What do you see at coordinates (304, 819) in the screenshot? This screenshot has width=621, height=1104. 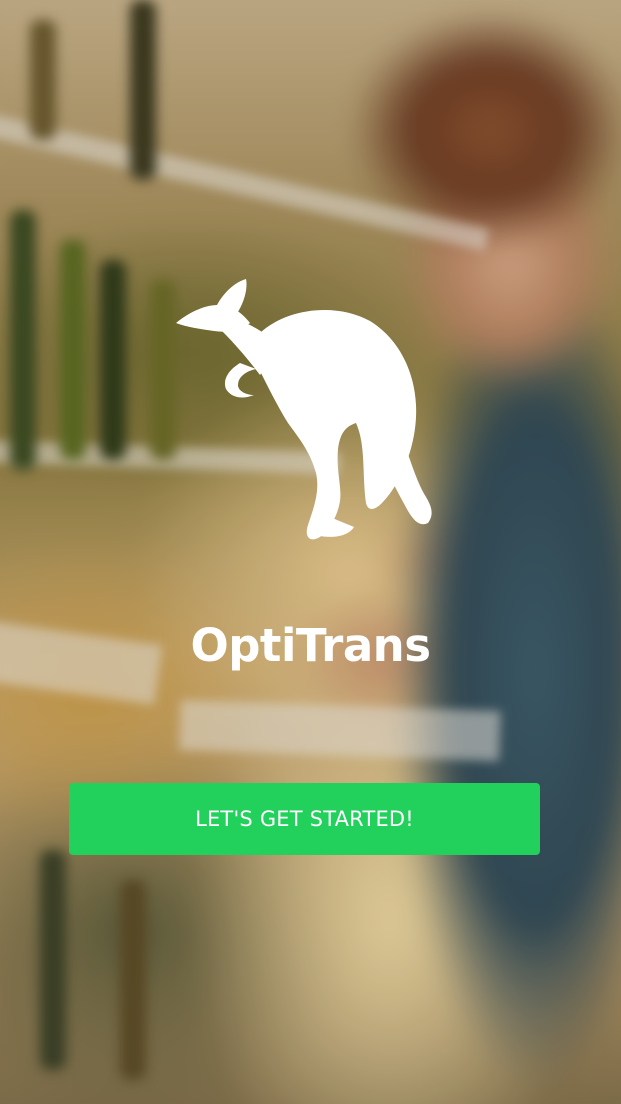 I see `get-started-button: LET'S GET STARTED!` at bounding box center [304, 819].